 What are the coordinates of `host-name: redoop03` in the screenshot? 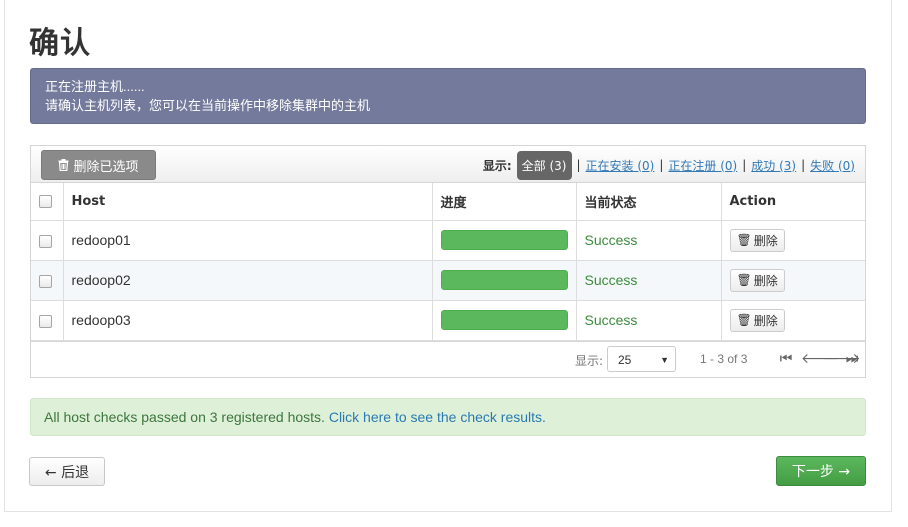 It's located at (247, 320).